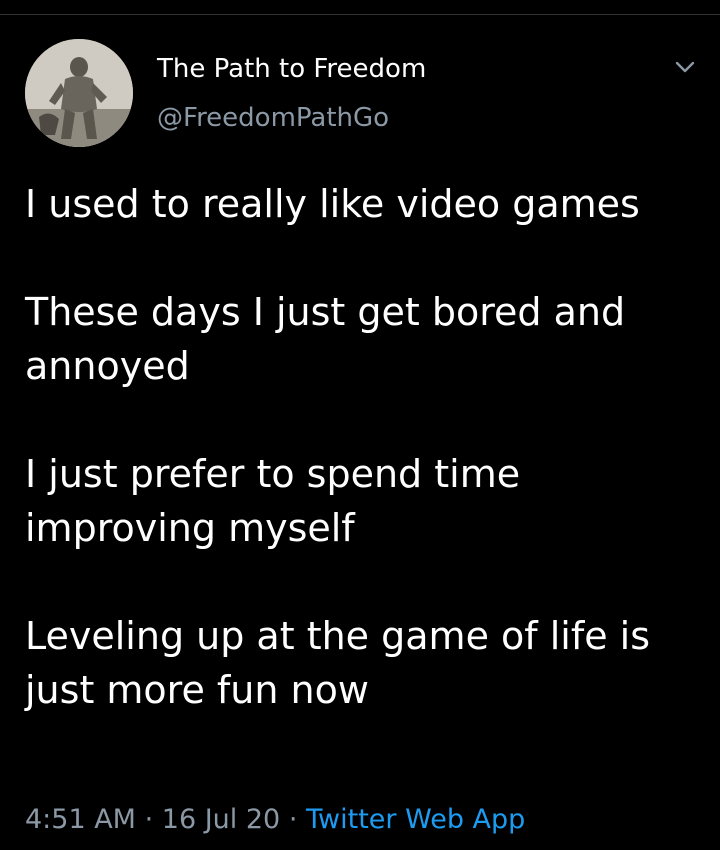 The width and height of the screenshot is (720, 850). What do you see at coordinates (291, 69) in the screenshot?
I see `author-name: The Path to Freedom` at bounding box center [291, 69].